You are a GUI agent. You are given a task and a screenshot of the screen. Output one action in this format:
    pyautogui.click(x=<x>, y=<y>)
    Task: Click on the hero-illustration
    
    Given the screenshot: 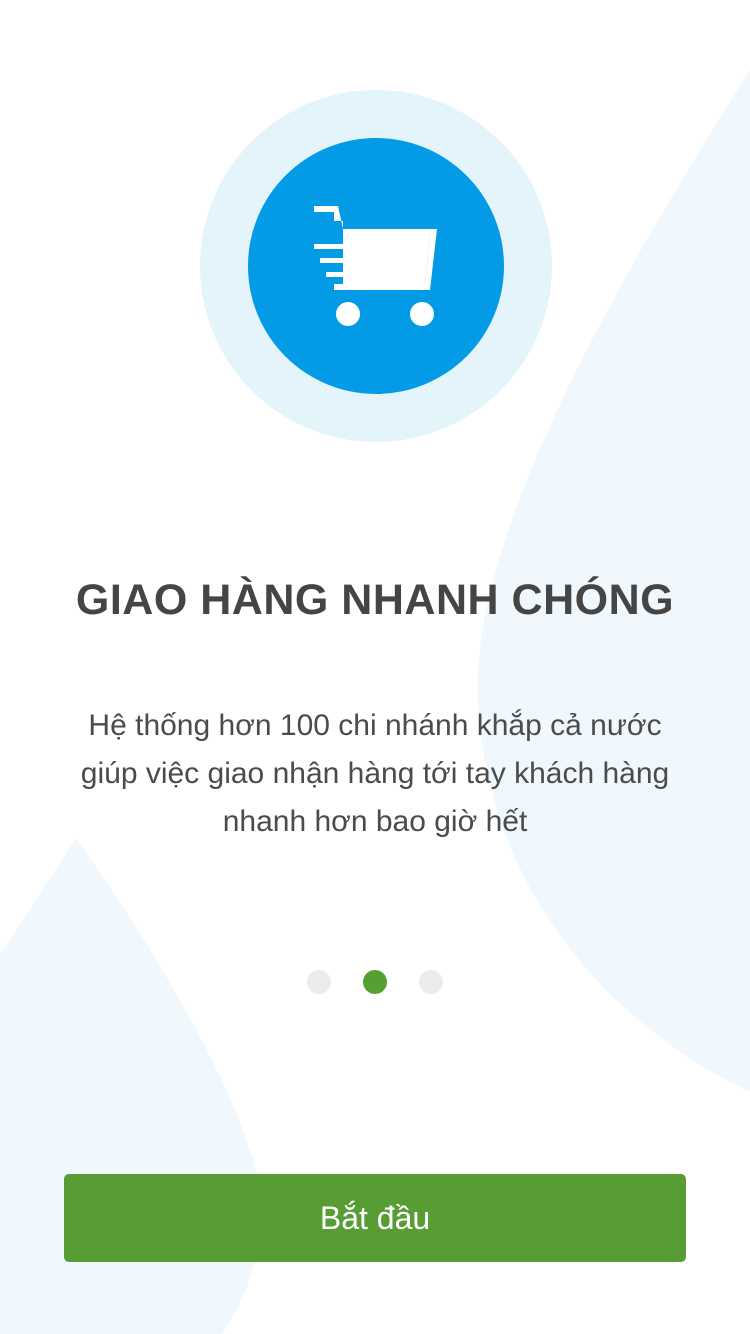 What is the action you would take?
    pyautogui.click(x=376, y=266)
    